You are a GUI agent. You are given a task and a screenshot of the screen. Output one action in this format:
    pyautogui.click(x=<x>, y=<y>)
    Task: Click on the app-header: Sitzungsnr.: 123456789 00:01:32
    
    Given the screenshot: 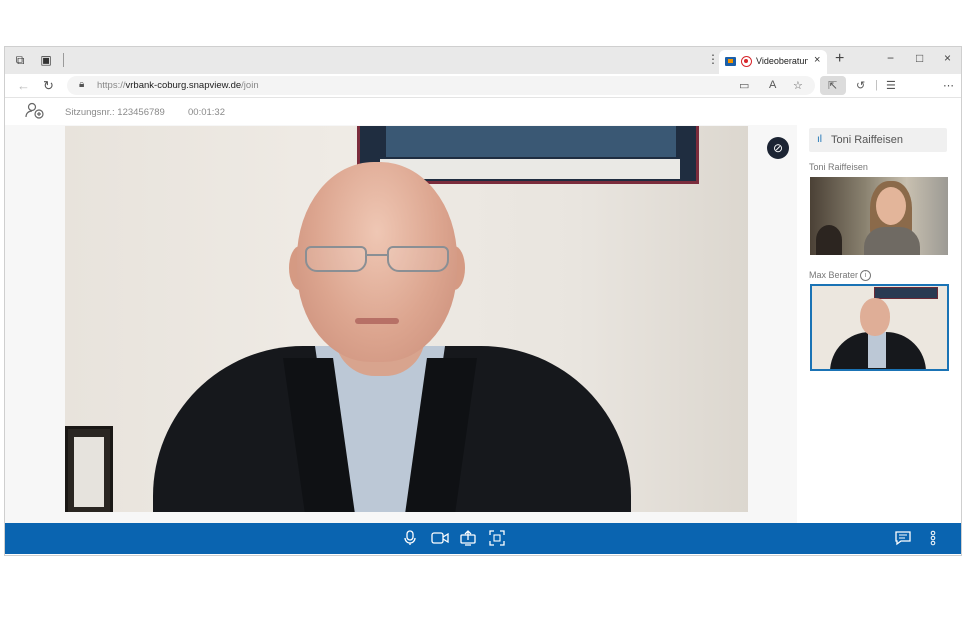 What is the action you would take?
    pyautogui.click(x=483, y=111)
    